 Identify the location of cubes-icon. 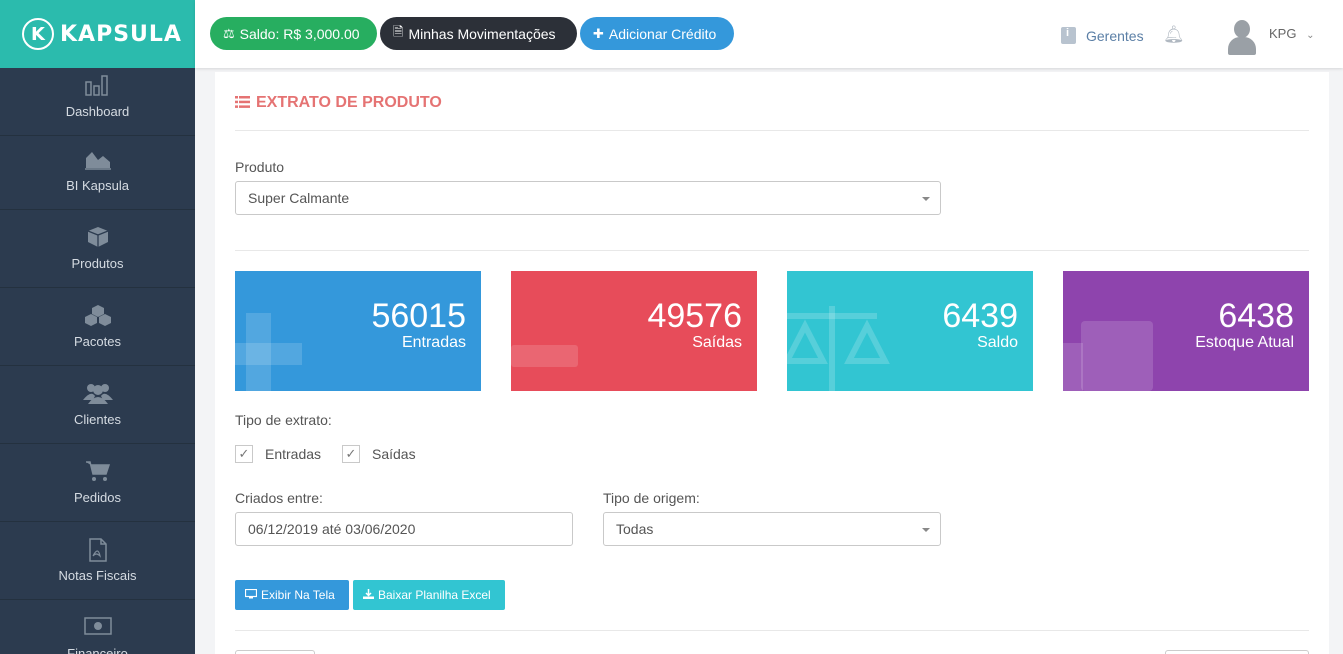
(98, 315).